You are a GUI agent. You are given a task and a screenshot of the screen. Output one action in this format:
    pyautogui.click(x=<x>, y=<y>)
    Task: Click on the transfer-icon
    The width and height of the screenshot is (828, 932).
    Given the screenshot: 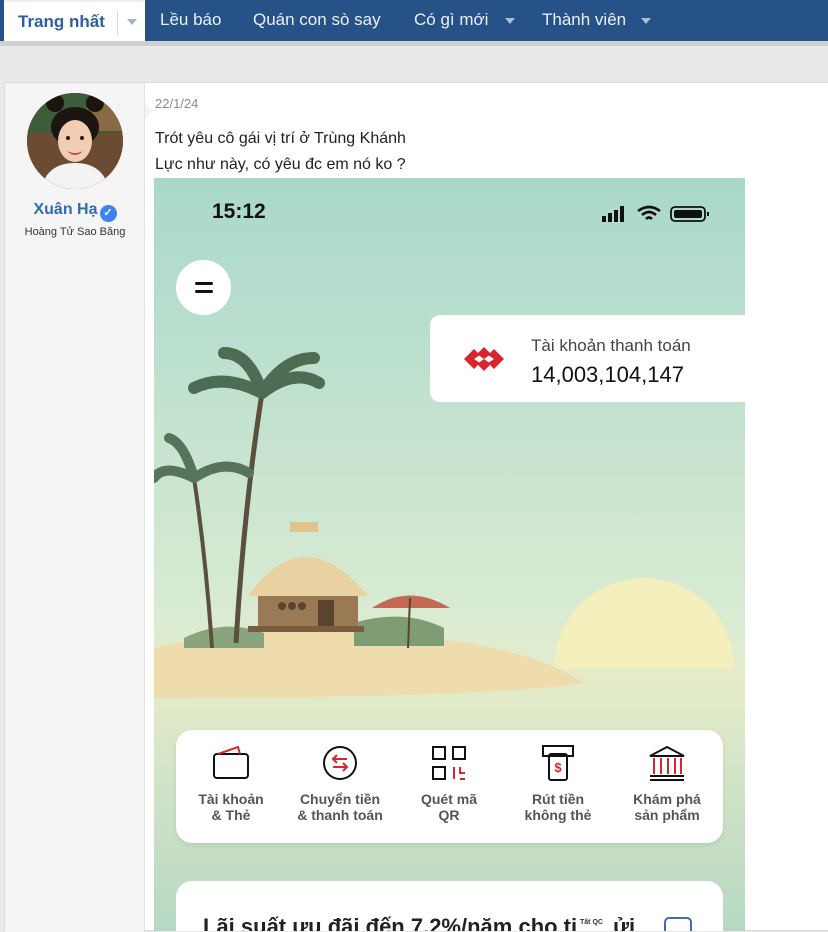 What is the action you would take?
    pyautogui.click(x=340, y=763)
    